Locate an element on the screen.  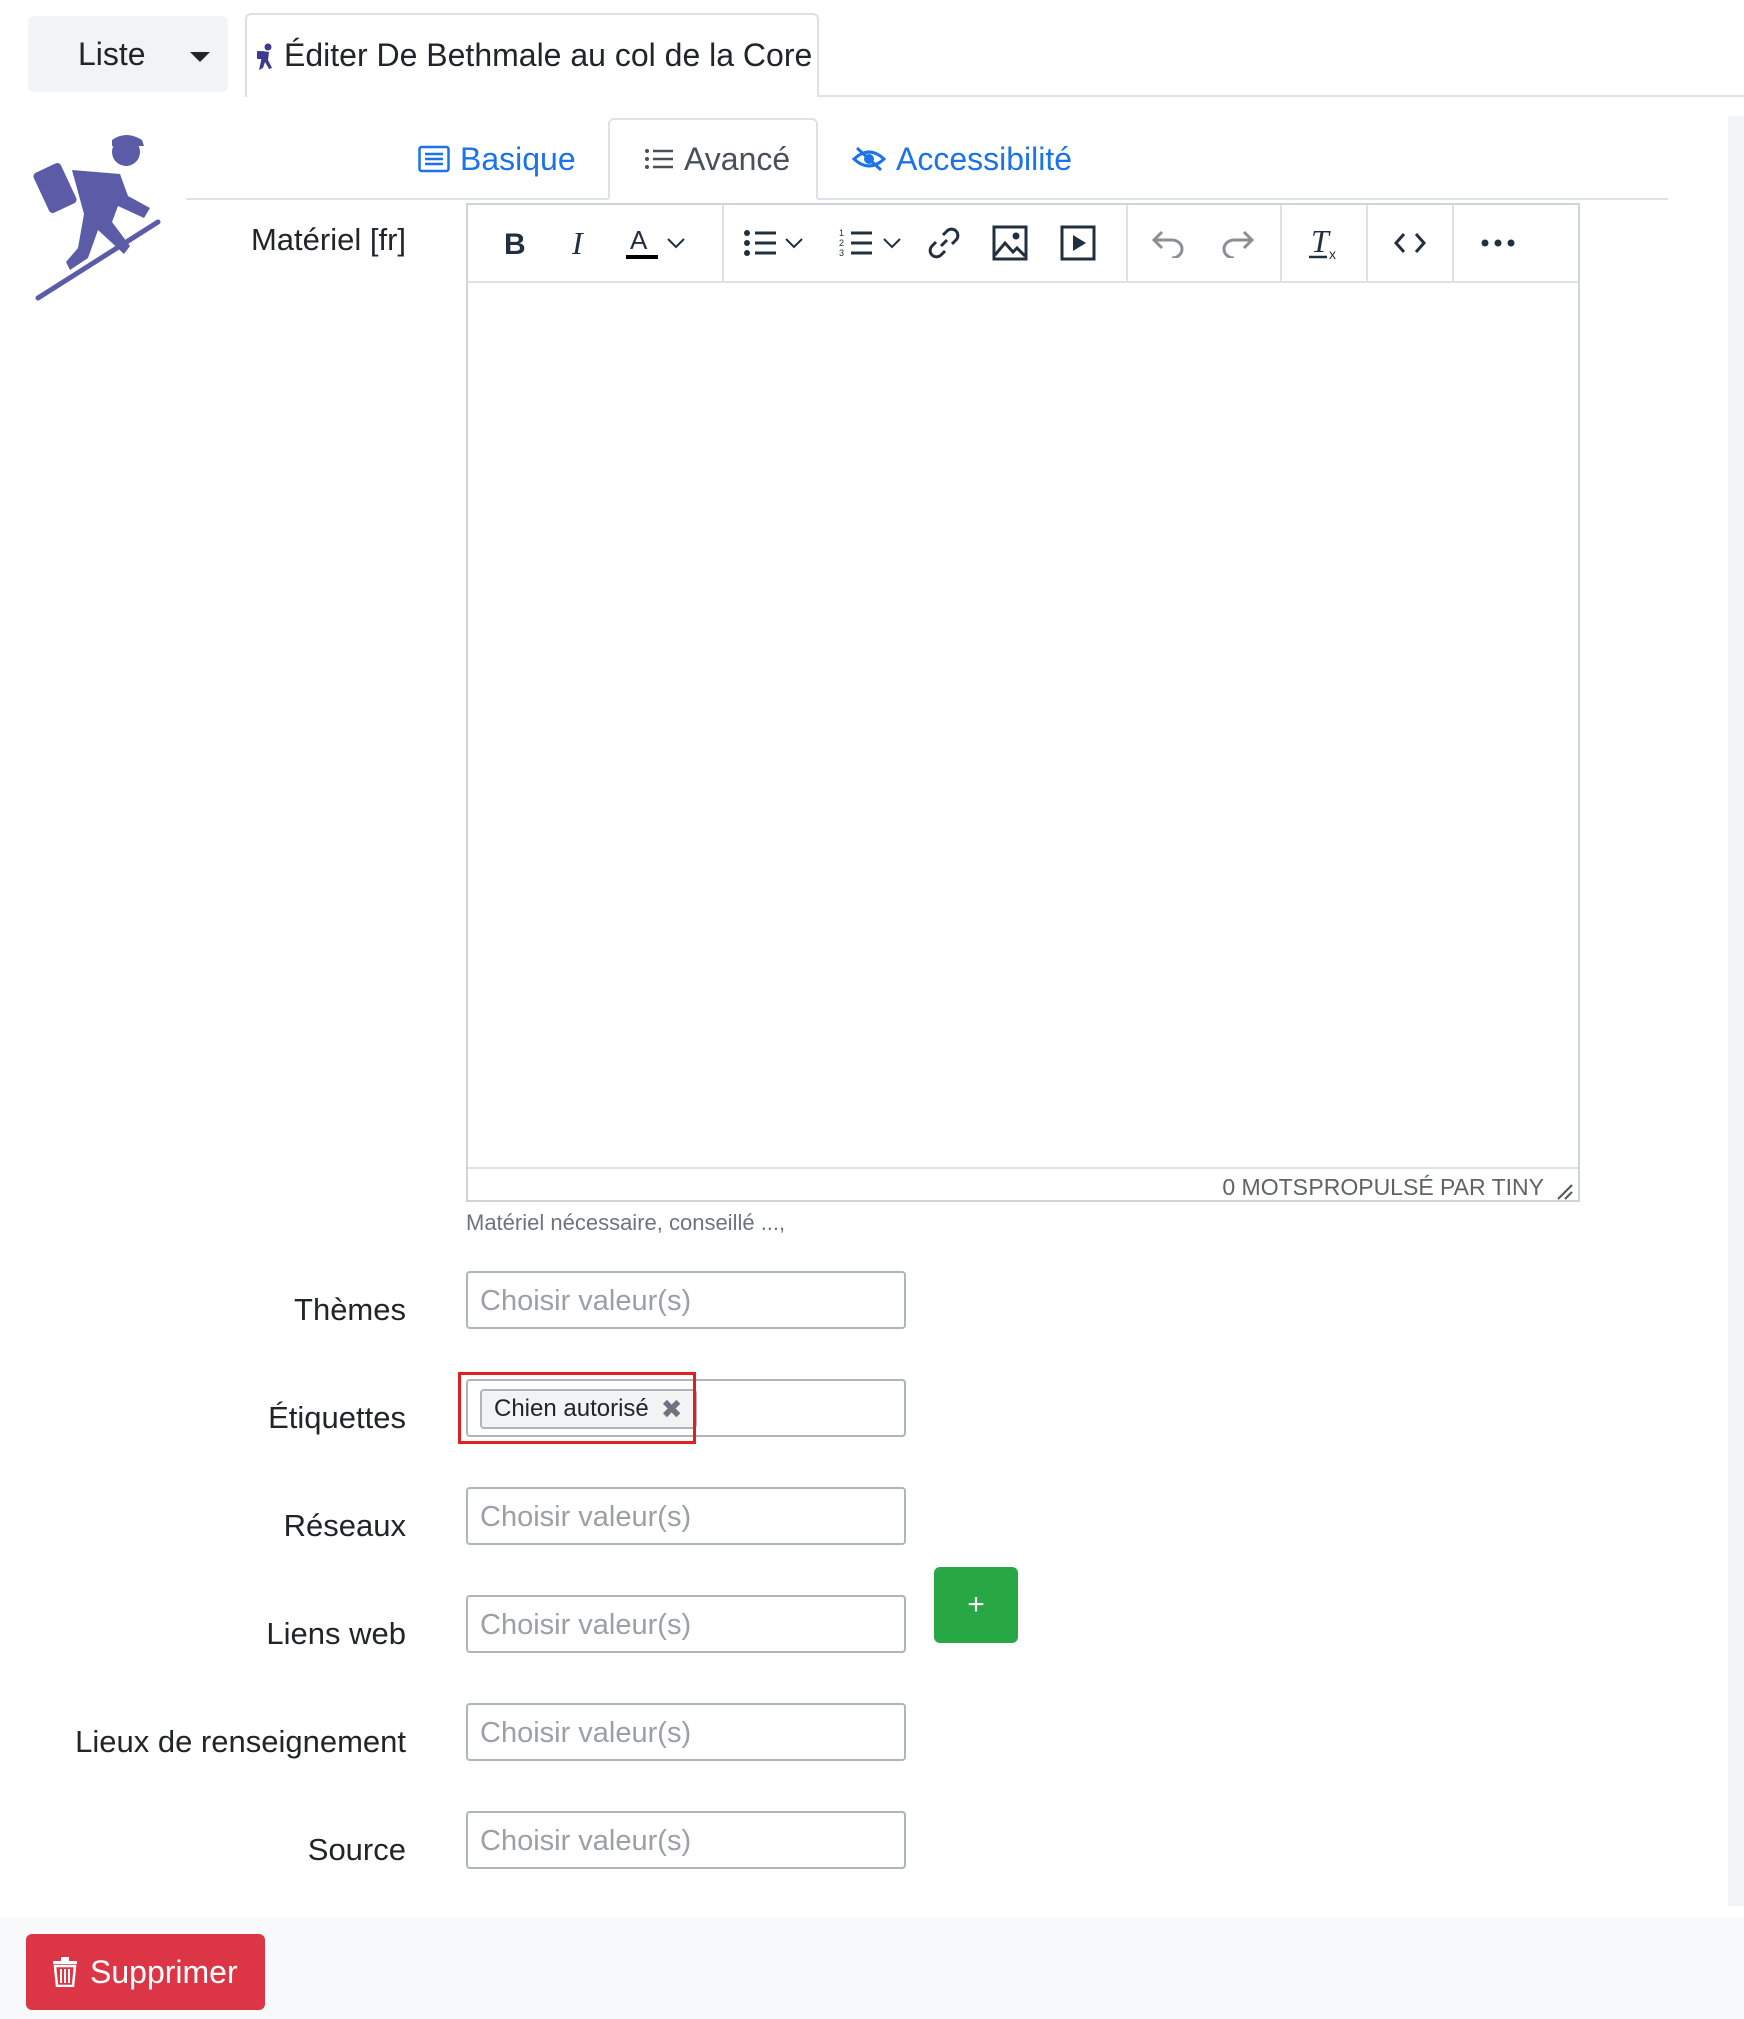
text-color-icon: A is located at coordinates (642, 243).